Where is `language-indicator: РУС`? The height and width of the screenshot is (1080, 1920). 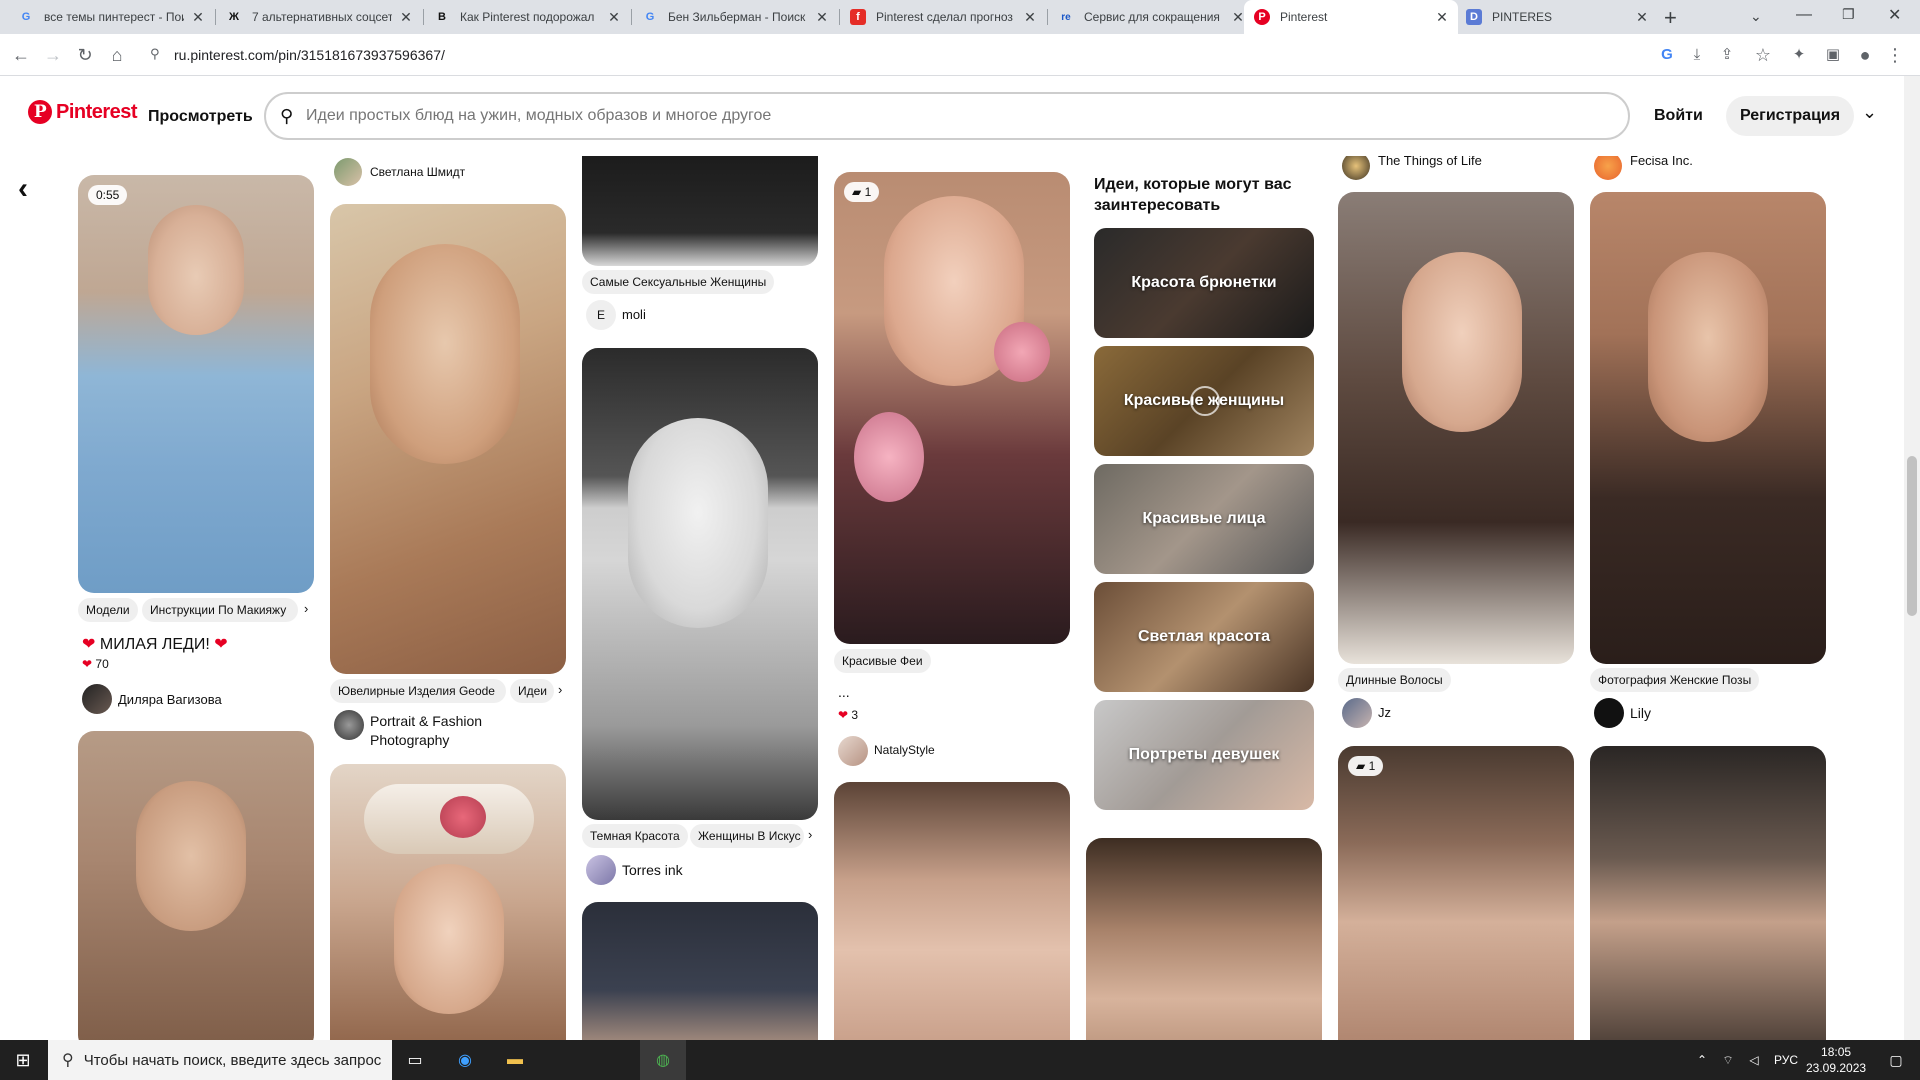 language-indicator: РУС is located at coordinates (1786, 1060).